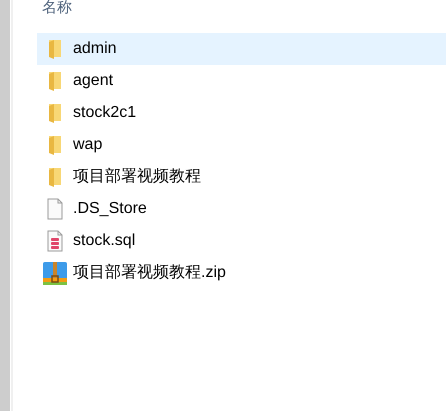 This screenshot has width=446, height=411. Describe the element at coordinates (55, 241) in the screenshot. I see `database-file-icon` at that location.